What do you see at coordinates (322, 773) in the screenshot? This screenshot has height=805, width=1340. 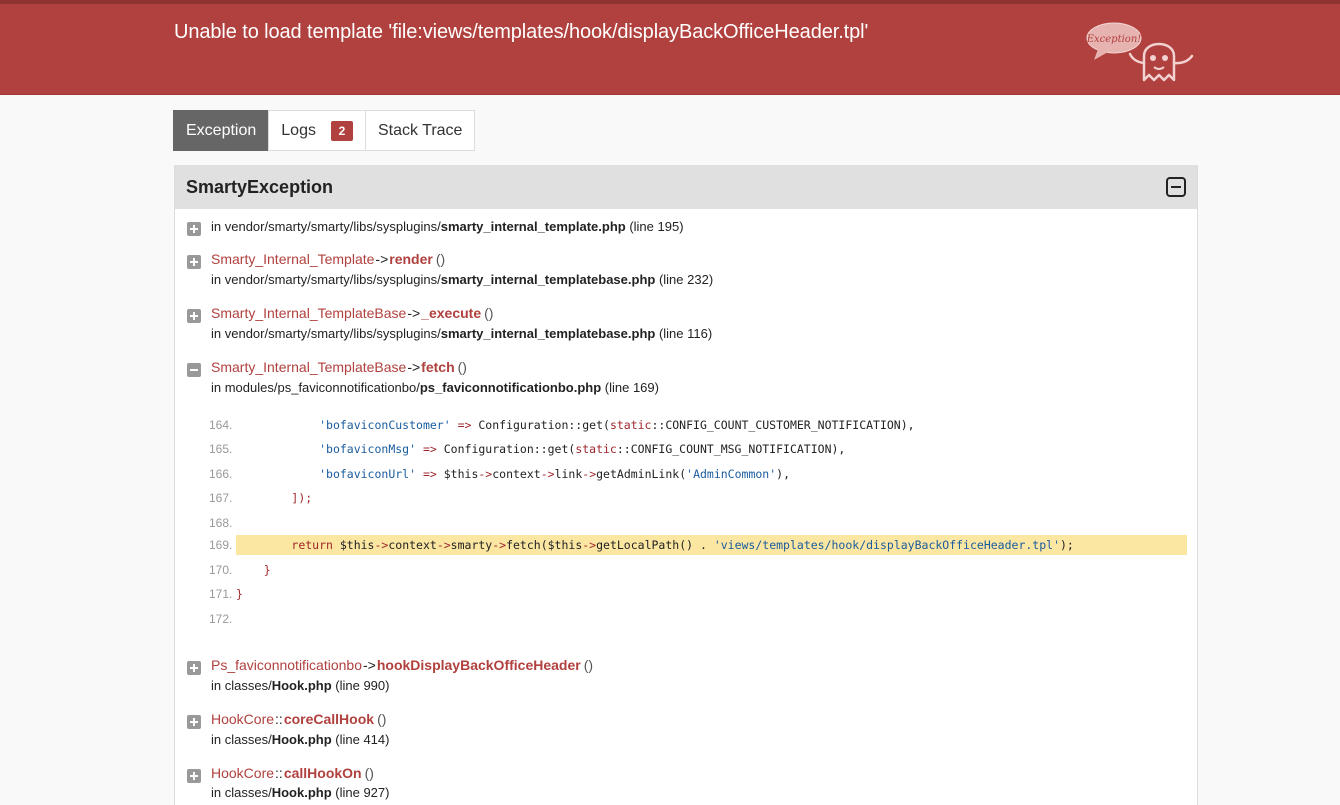 I see `frame-method: callHookOn` at bounding box center [322, 773].